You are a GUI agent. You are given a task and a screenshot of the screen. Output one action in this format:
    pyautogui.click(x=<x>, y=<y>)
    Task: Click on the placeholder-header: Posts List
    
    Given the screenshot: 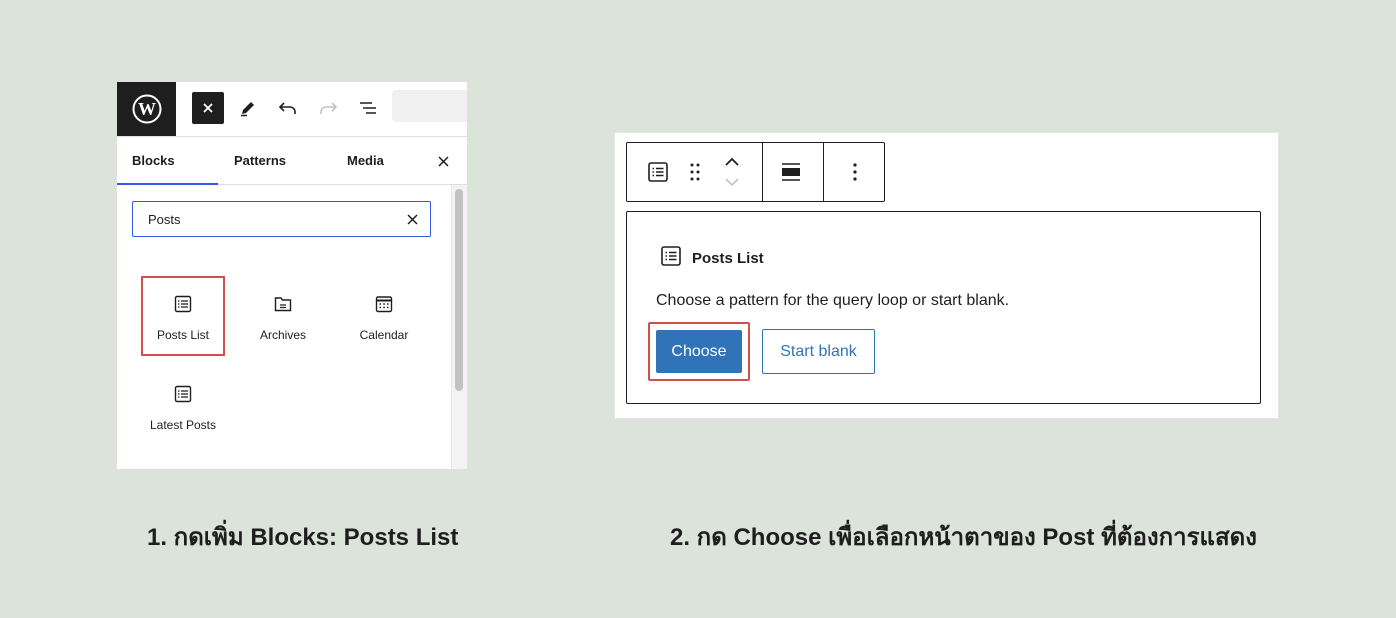 What is the action you would take?
    pyautogui.click(x=712, y=258)
    